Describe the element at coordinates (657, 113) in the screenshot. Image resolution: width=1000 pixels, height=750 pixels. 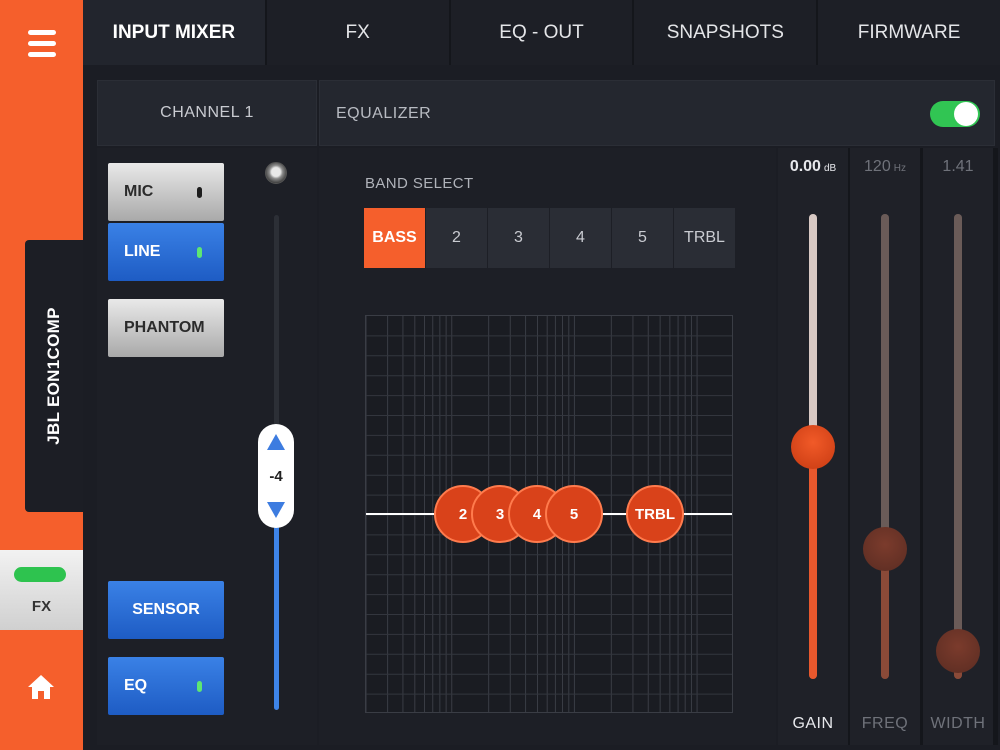
I see `equalizer-header: EQUALIZER` at that location.